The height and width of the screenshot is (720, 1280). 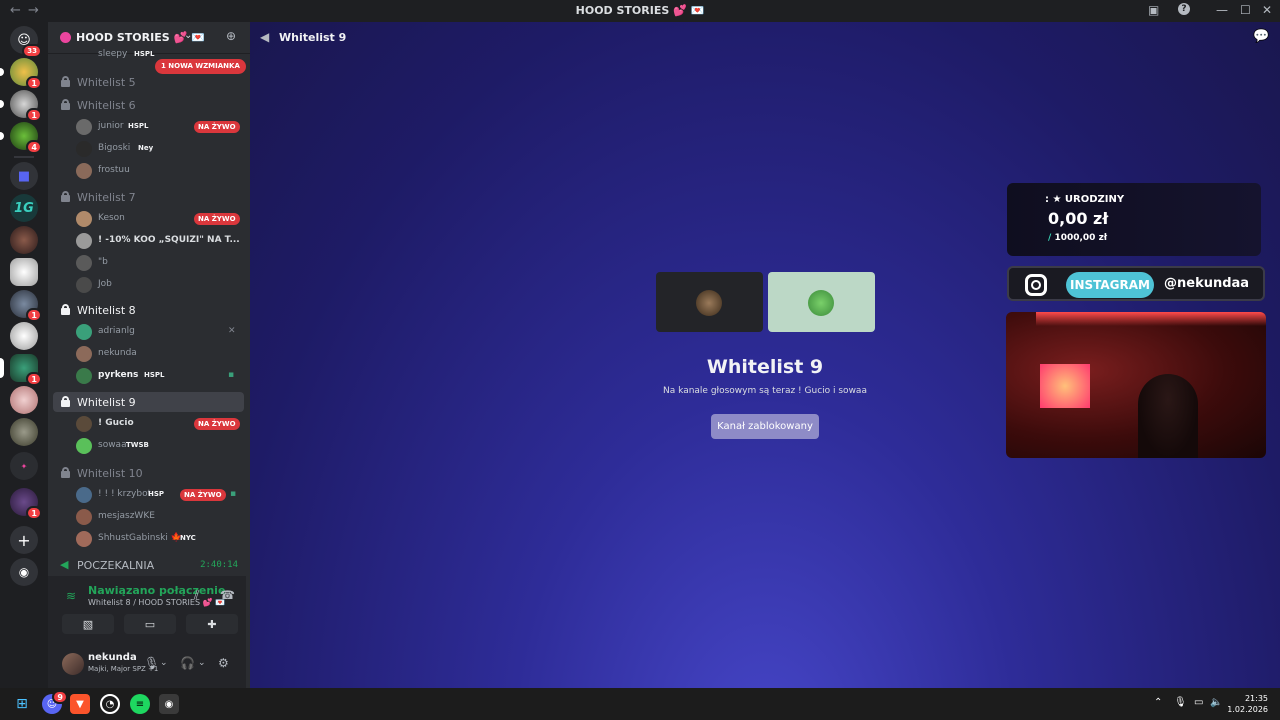 What do you see at coordinates (196, 595) in the screenshot?
I see `noise-suppression-icon: ⫽` at bounding box center [196, 595].